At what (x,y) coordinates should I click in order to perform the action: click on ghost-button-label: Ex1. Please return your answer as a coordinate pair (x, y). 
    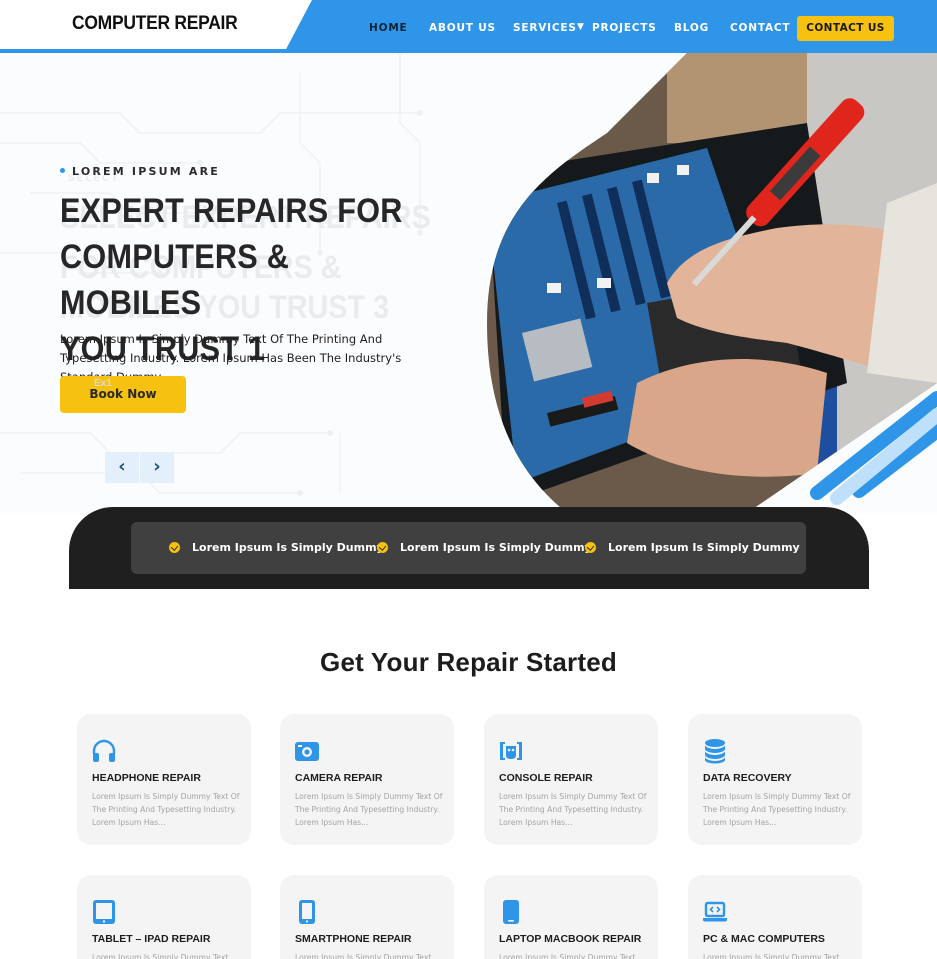
    Looking at the image, I should click on (103, 383).